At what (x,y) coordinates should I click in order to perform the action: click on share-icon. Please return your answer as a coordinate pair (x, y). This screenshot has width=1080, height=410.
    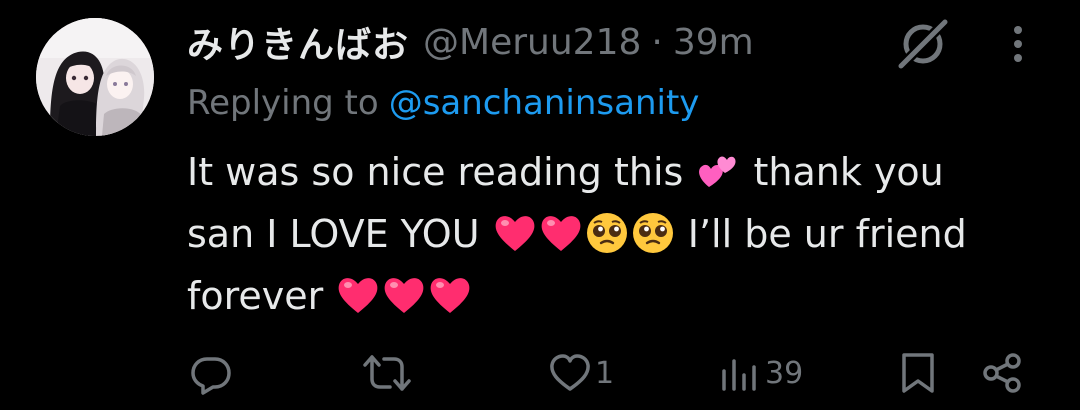
    Looking at the image, I should click on (1002, 373).